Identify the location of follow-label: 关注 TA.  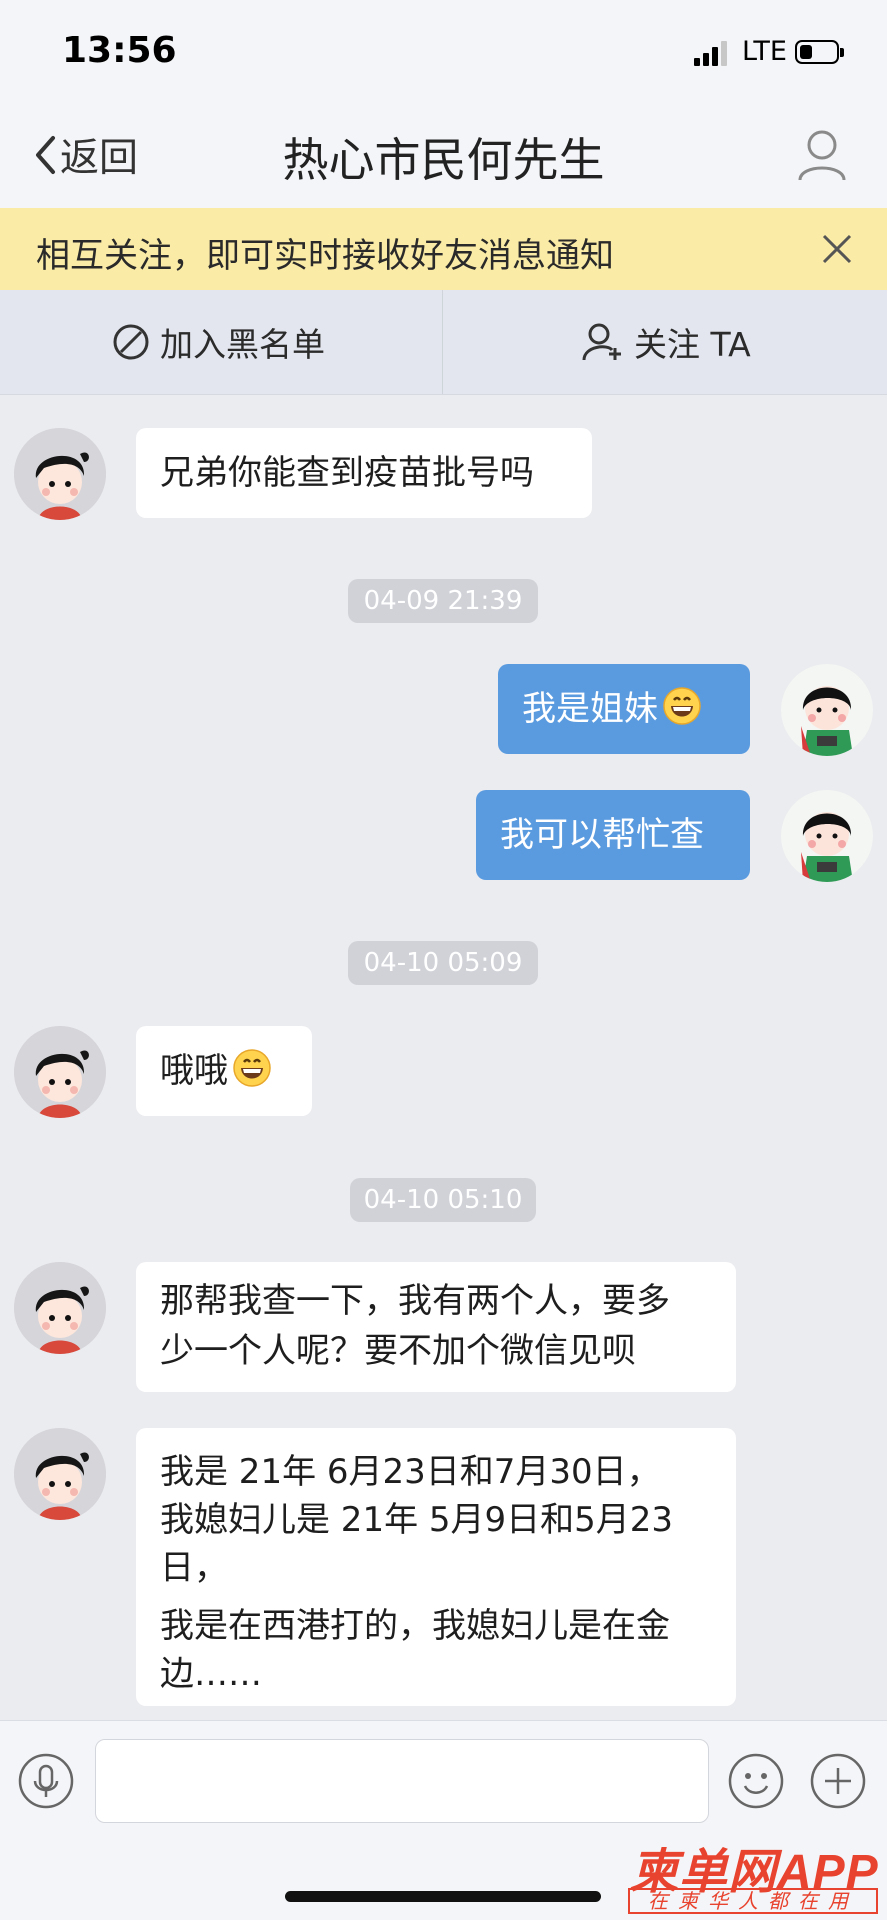
(692, 344).